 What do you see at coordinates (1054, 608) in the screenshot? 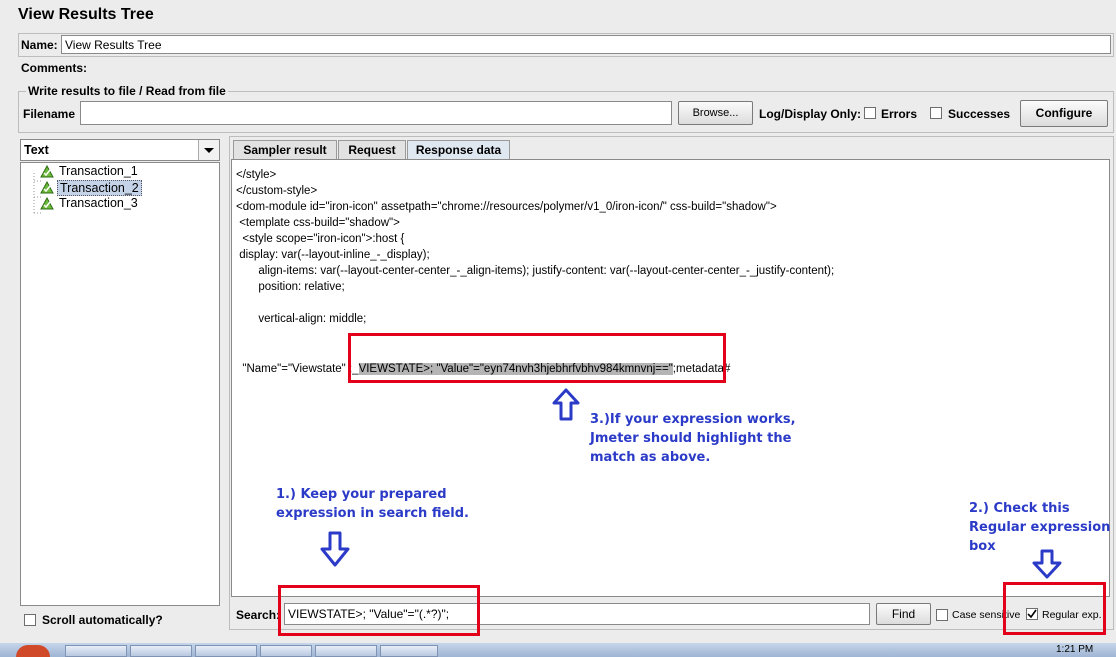
I see `regex-annotation-box` at bounding box center [1054, 608].